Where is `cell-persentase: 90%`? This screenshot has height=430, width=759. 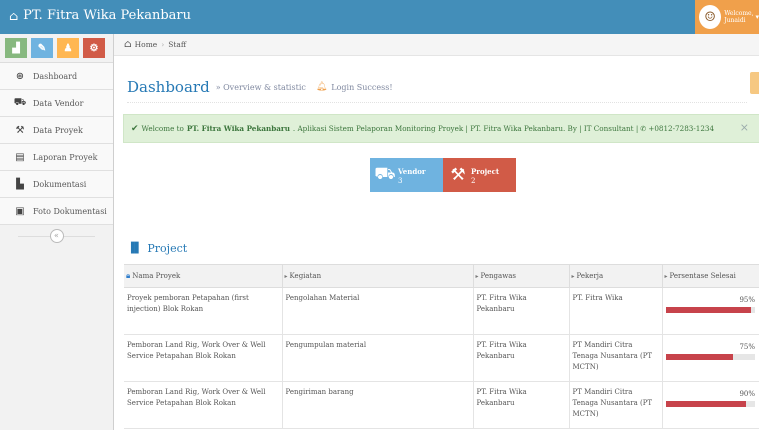
cell-persentase: 90% is located at coordinates (710, 405).